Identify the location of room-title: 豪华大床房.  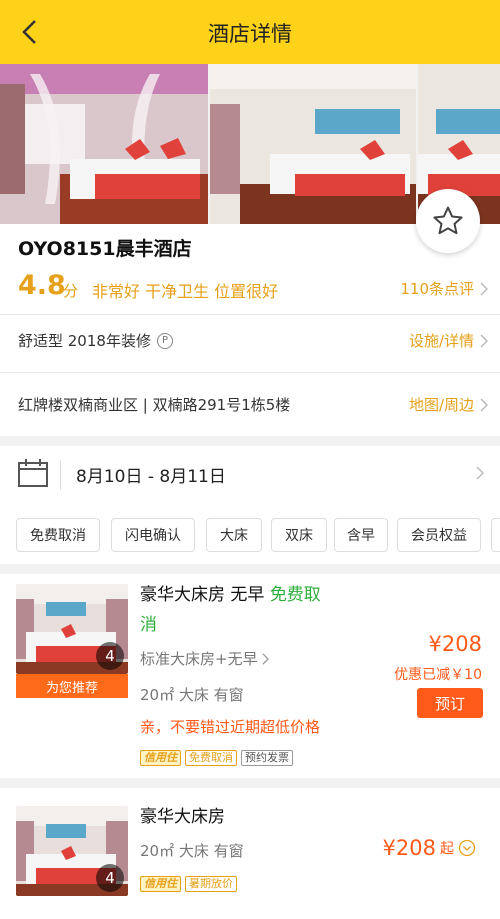
(182, 817).